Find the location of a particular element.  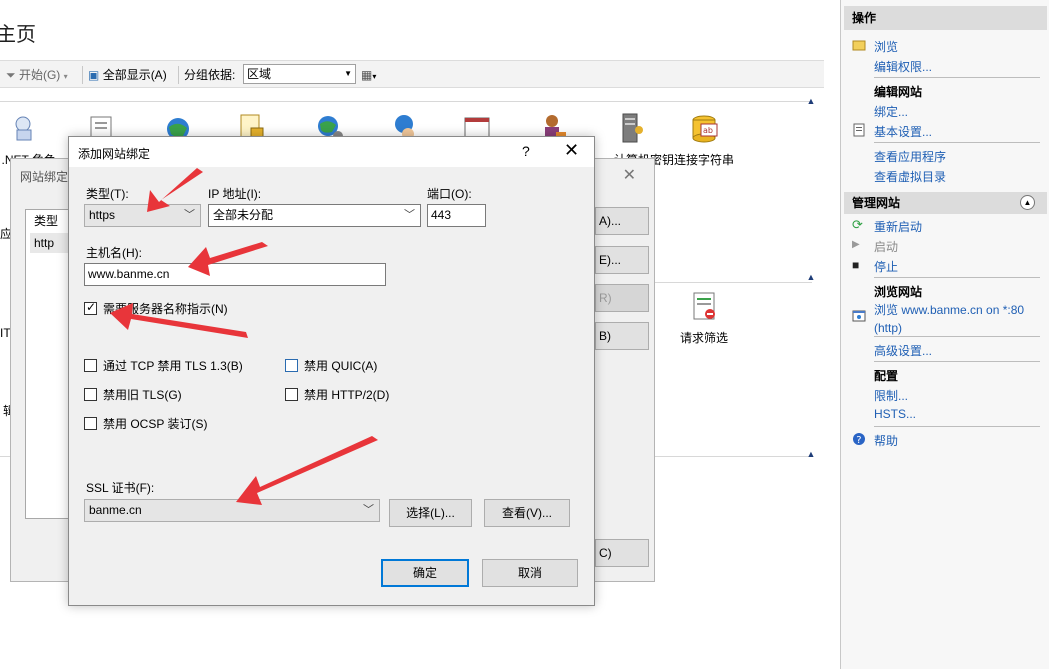

disable-quic-checkbox: 禁用 QUIC(A) is located at coordinates (331, 365).